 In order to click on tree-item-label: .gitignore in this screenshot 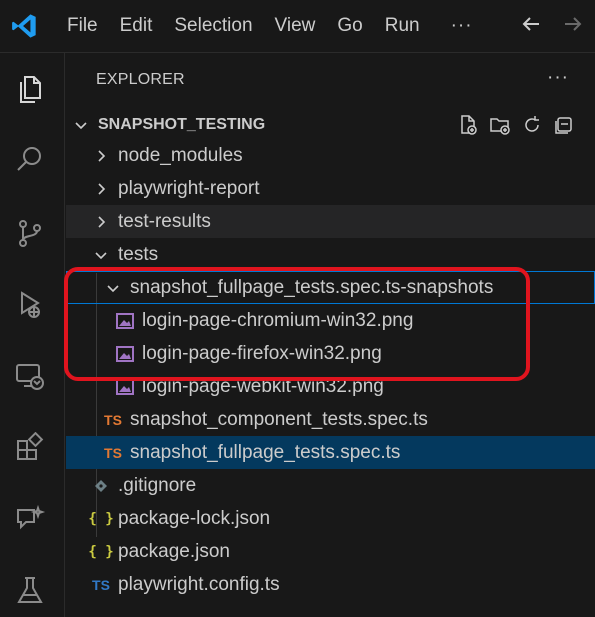, I will do `click(157, 485)`.